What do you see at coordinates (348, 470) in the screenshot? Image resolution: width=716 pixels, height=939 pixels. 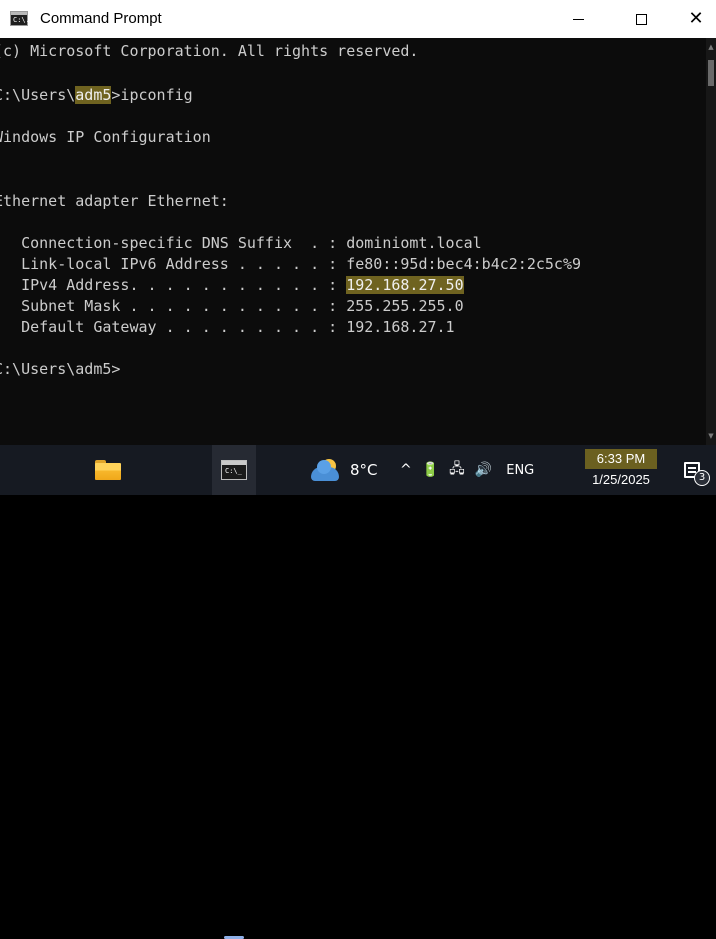 I see `weather-widget: 8°C` at bounding box center [348, 470].